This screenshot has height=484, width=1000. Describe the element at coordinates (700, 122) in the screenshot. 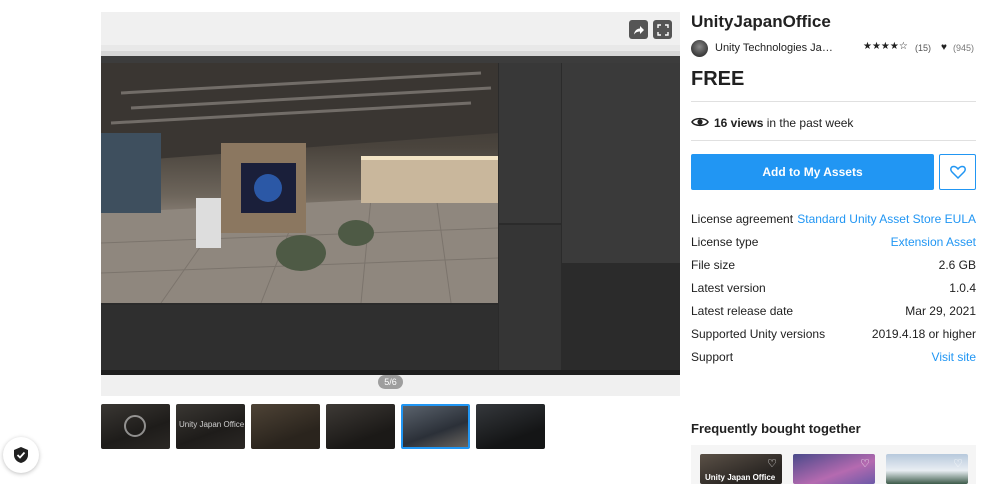

I see `eye-icon` at that location.